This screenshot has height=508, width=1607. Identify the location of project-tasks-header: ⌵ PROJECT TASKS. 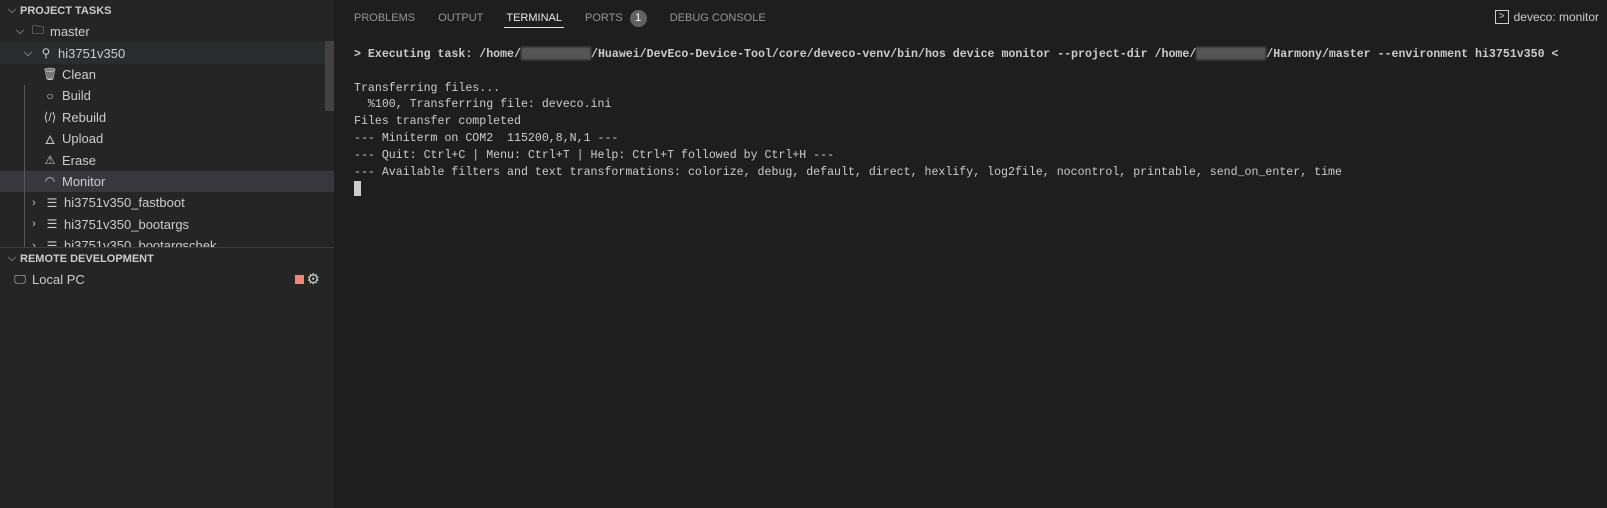
(167, 10).